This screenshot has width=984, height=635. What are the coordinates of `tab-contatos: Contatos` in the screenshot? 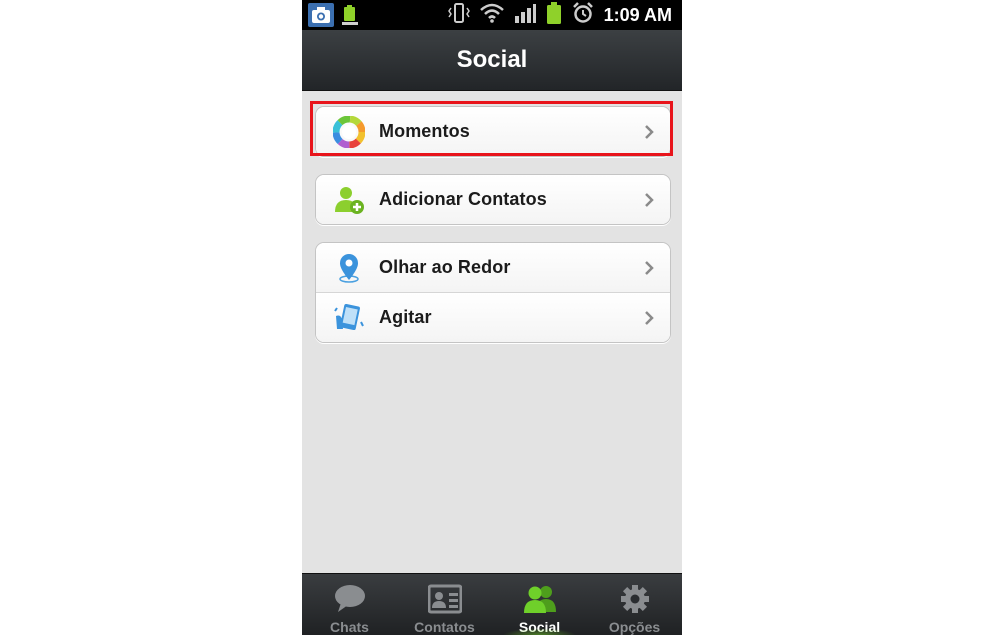 It's located at (444, 604).